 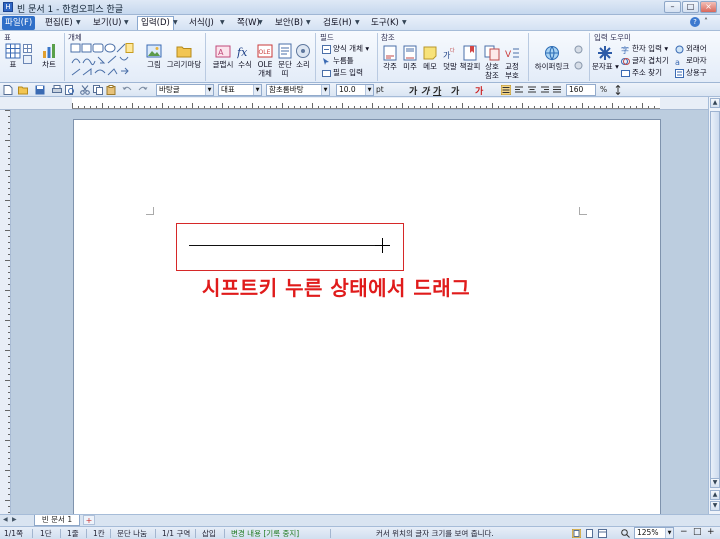 What do you see at coordinates (201, 23) in the screenshot?
I see `menu-format: 서식(J)` at bounding box center [201, 23].